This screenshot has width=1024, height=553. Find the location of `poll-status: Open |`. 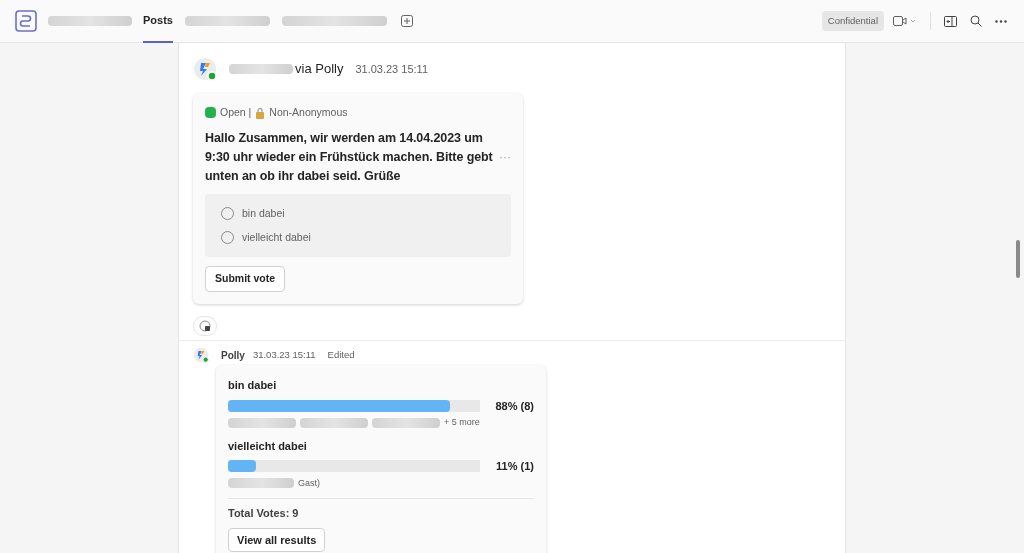

poll-status: Open | is located at coordinates (236, 112).